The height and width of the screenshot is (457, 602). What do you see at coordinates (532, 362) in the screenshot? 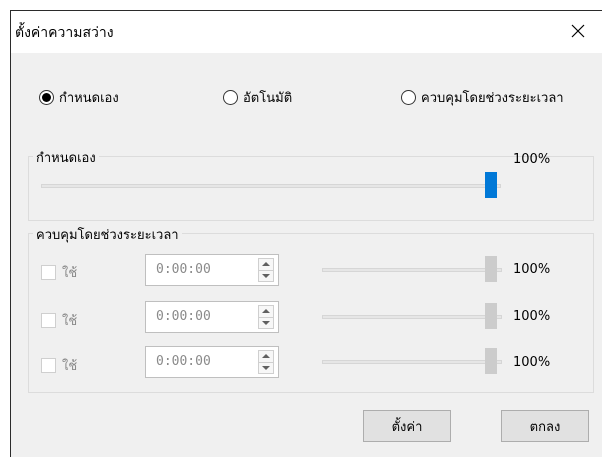
I see `schedule-row-3-percent: 100%` at bounding box center [532, 362].